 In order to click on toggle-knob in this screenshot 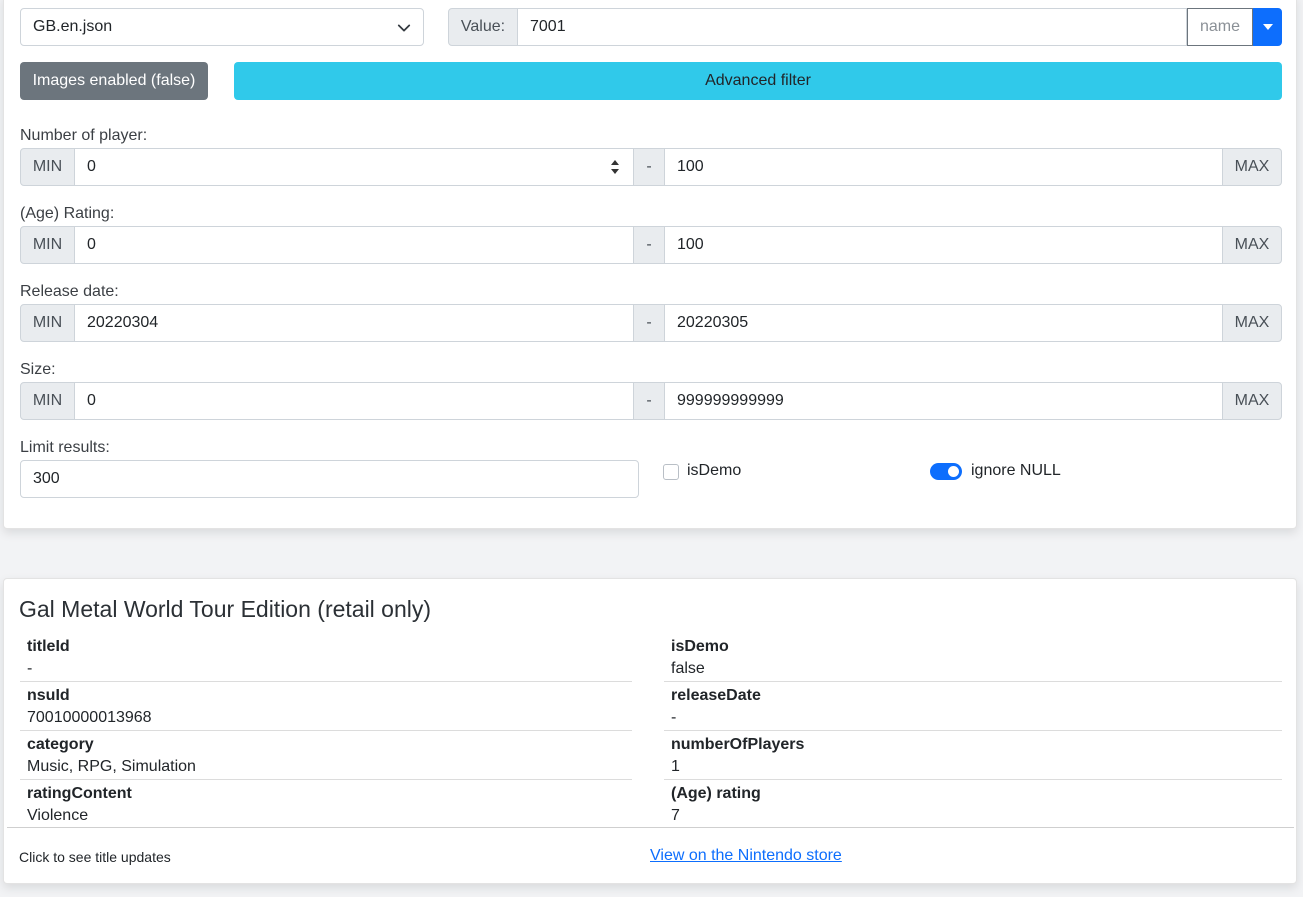, I will do `click(953, 471)`.